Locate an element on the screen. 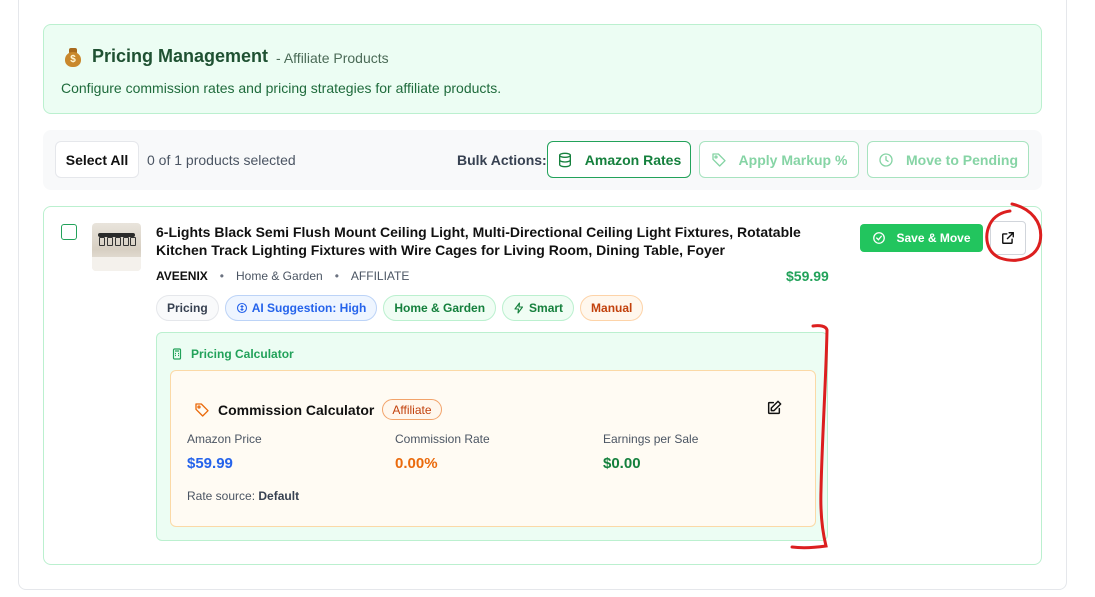 This screenshot has height=597, width=1095. open-external-button is located at coordinates (1008, 238).